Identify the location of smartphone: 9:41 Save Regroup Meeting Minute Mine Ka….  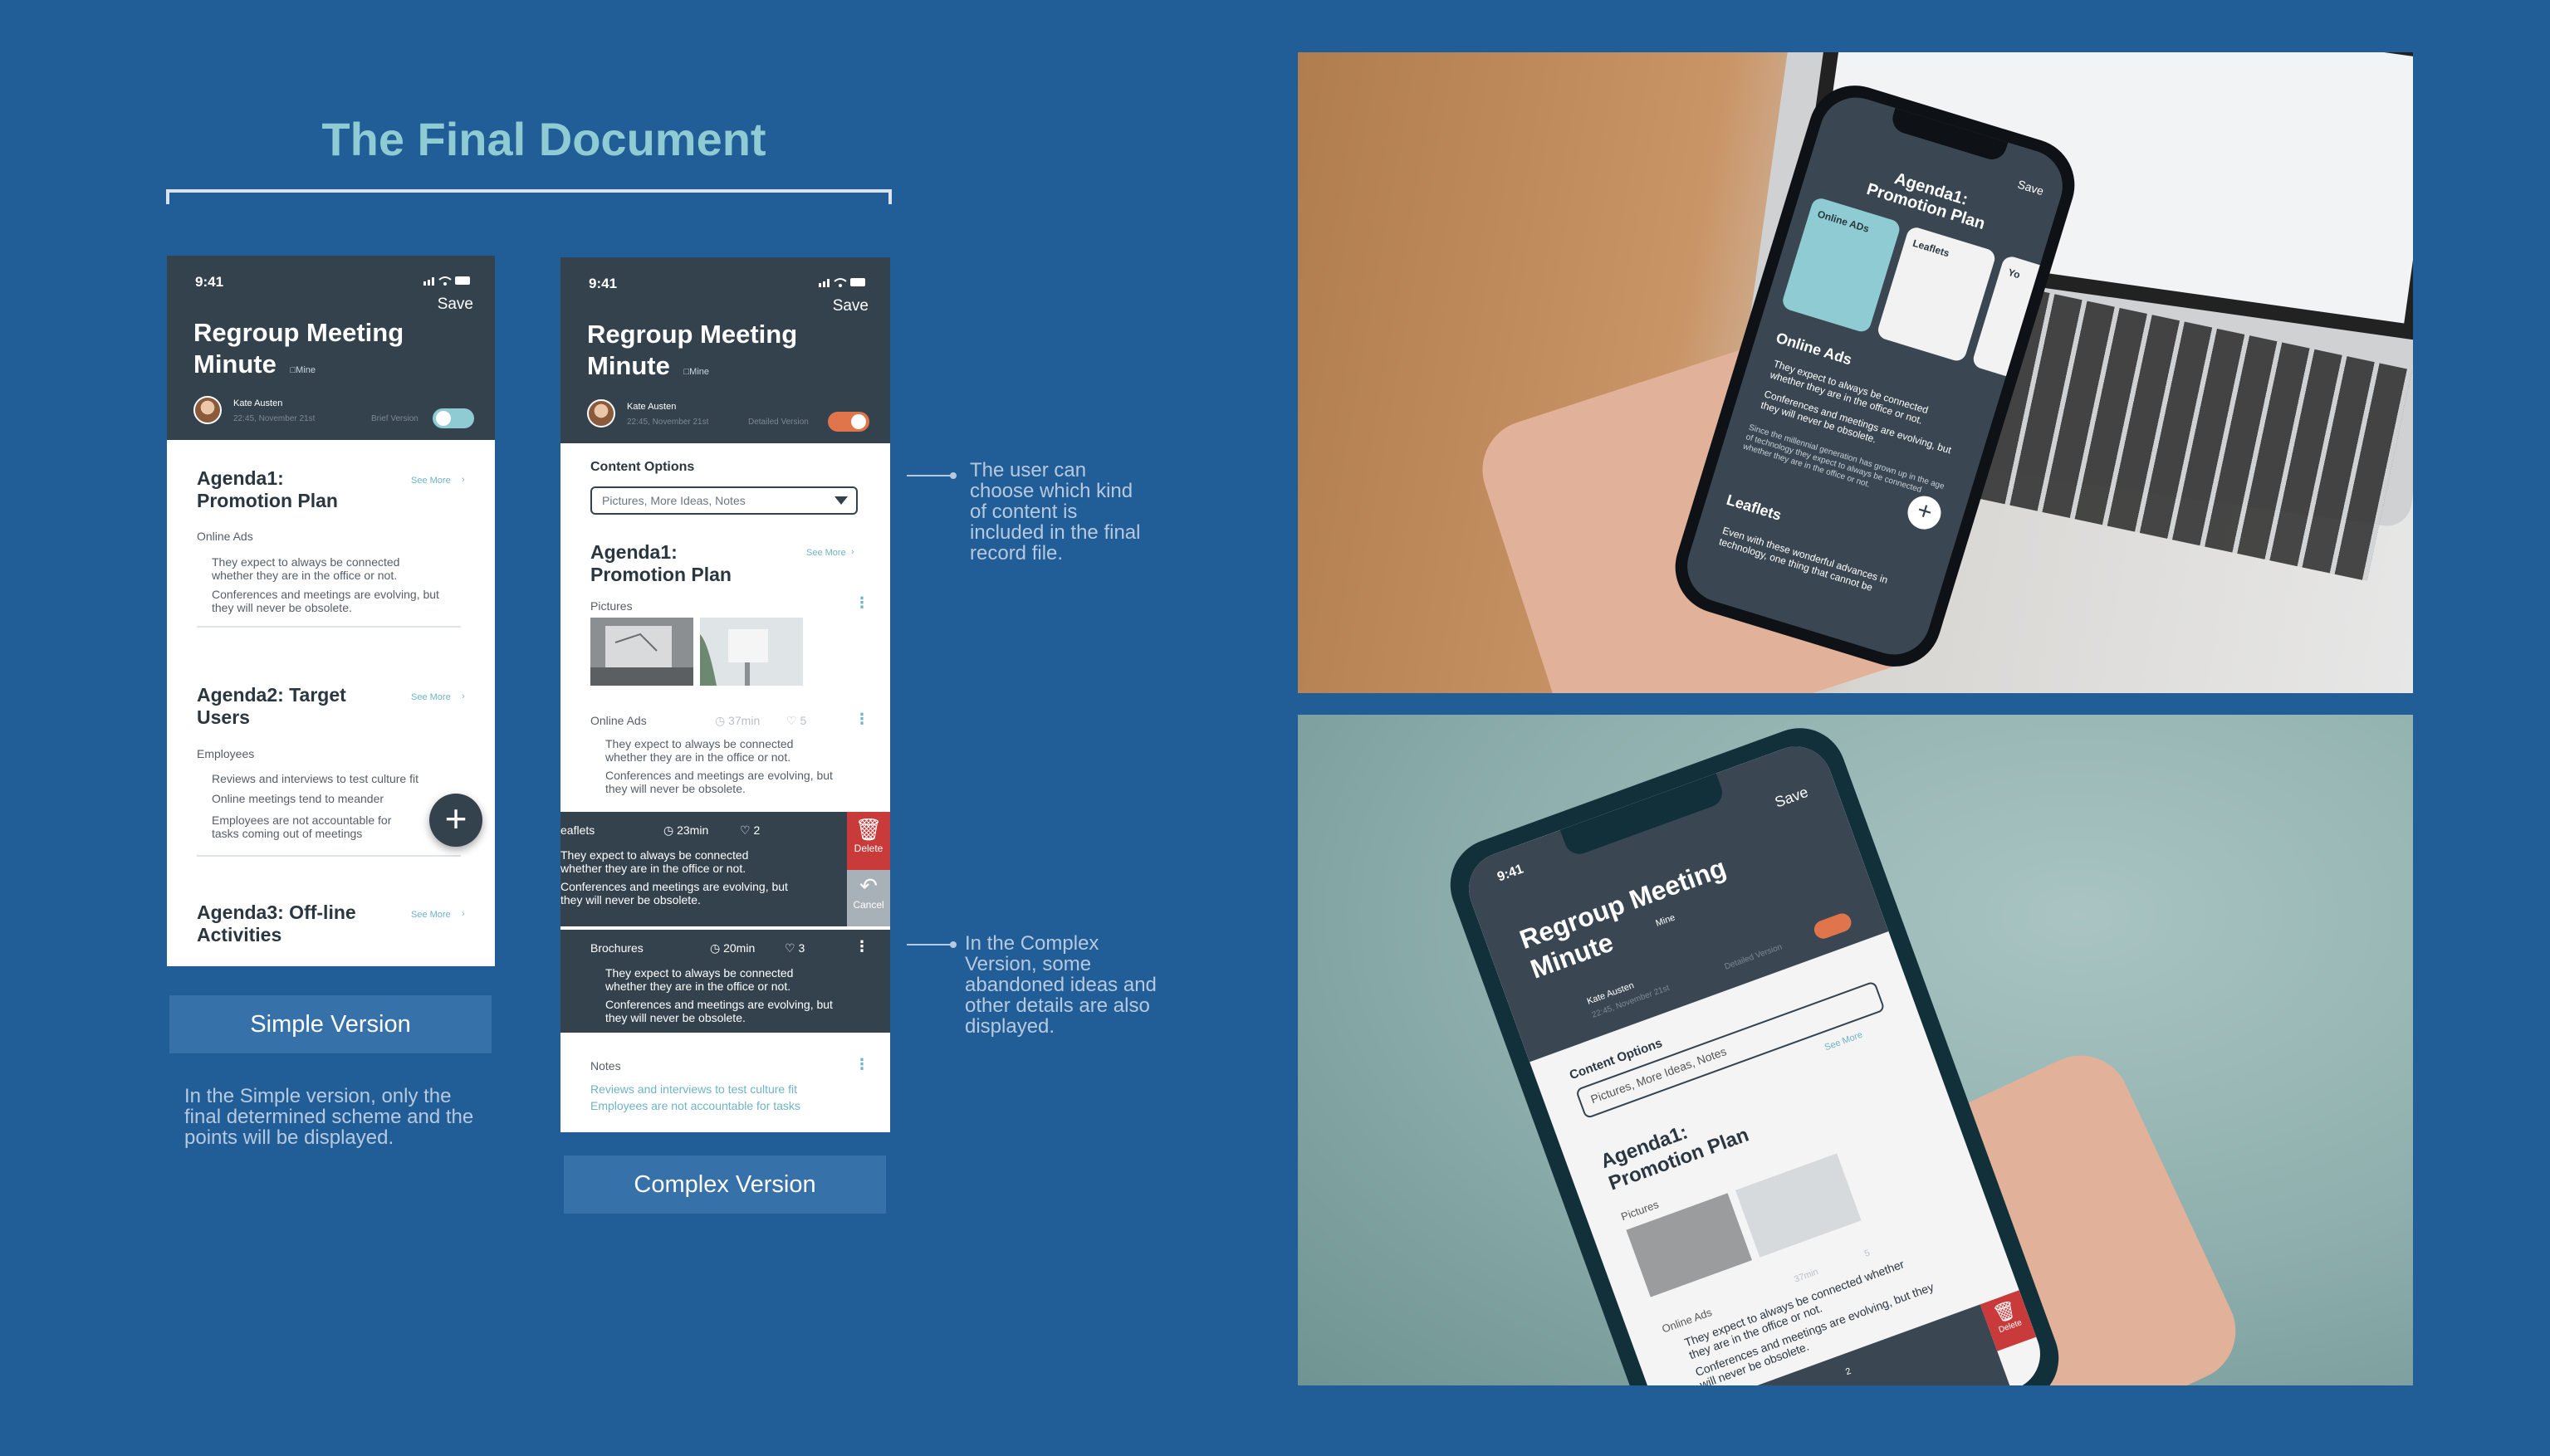
(1755, 1050).